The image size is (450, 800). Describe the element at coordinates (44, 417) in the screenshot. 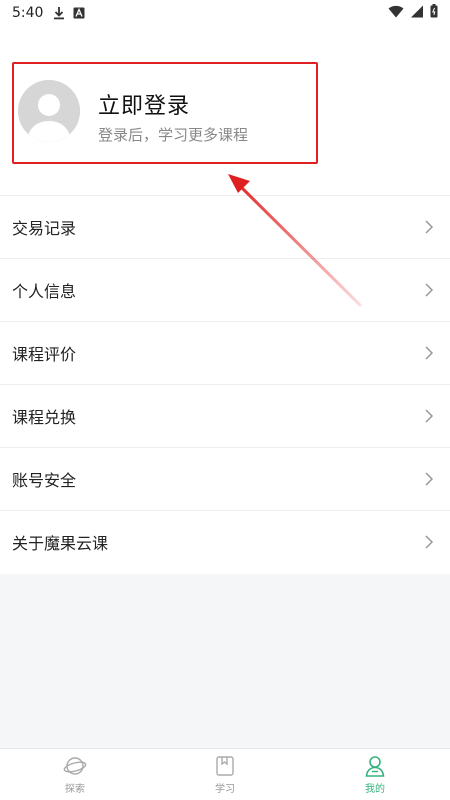

I see `menu-item-label: 课程兑换` at that location.